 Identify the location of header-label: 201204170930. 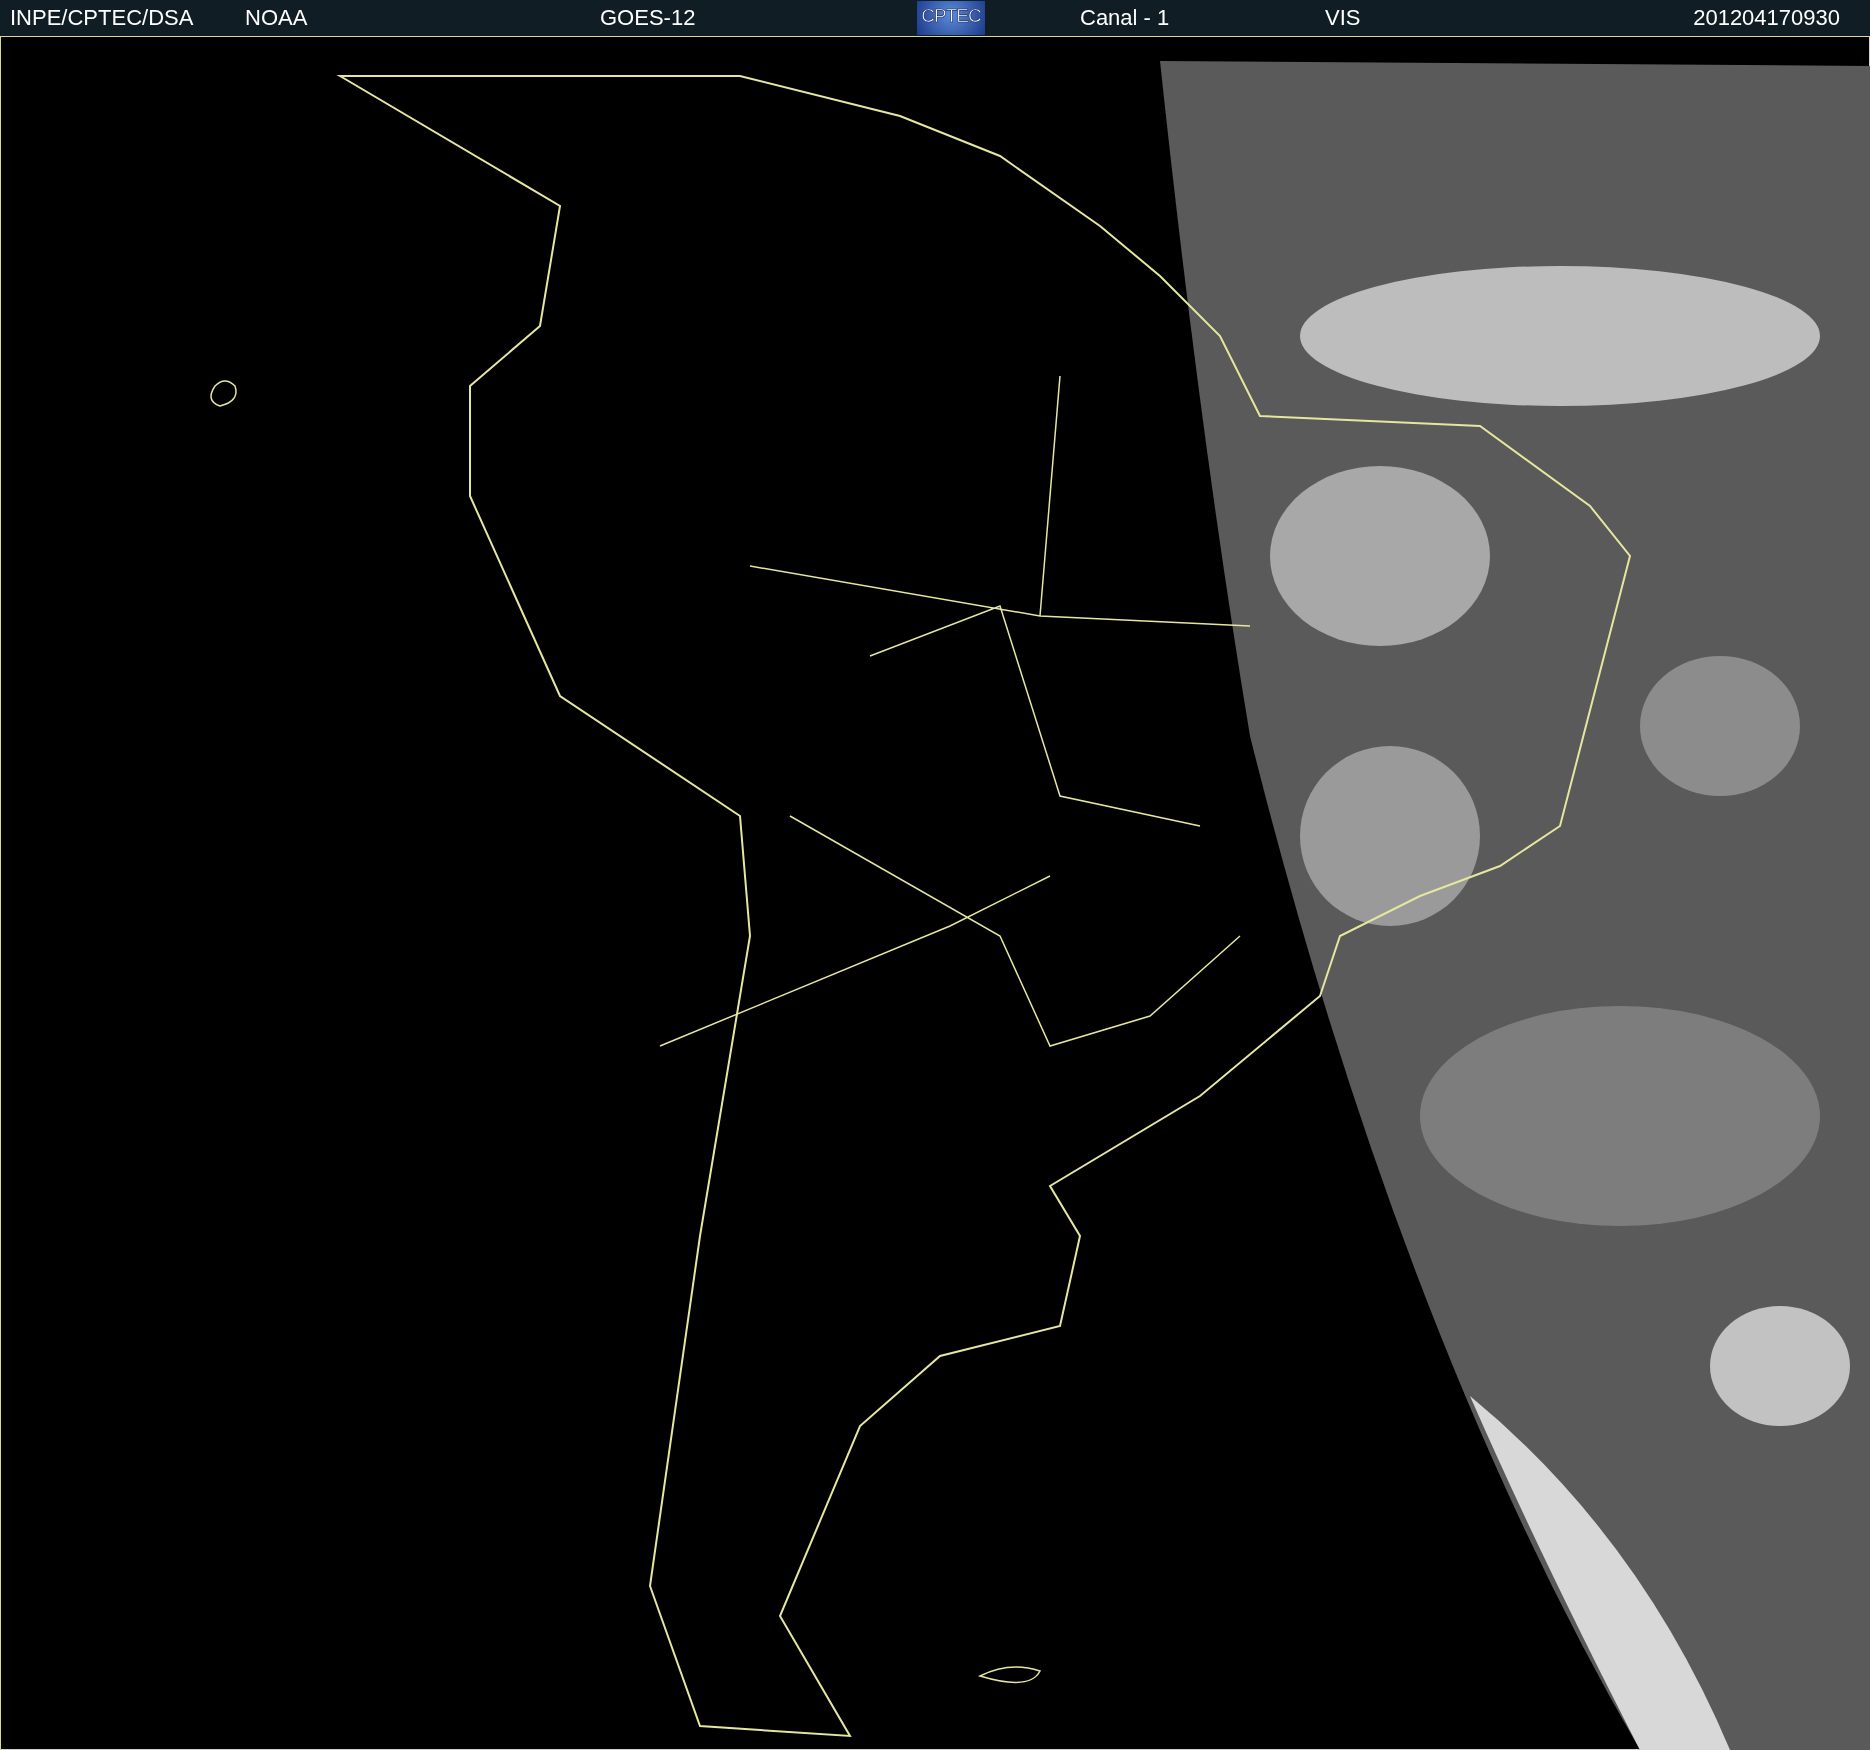
(1766, 18).